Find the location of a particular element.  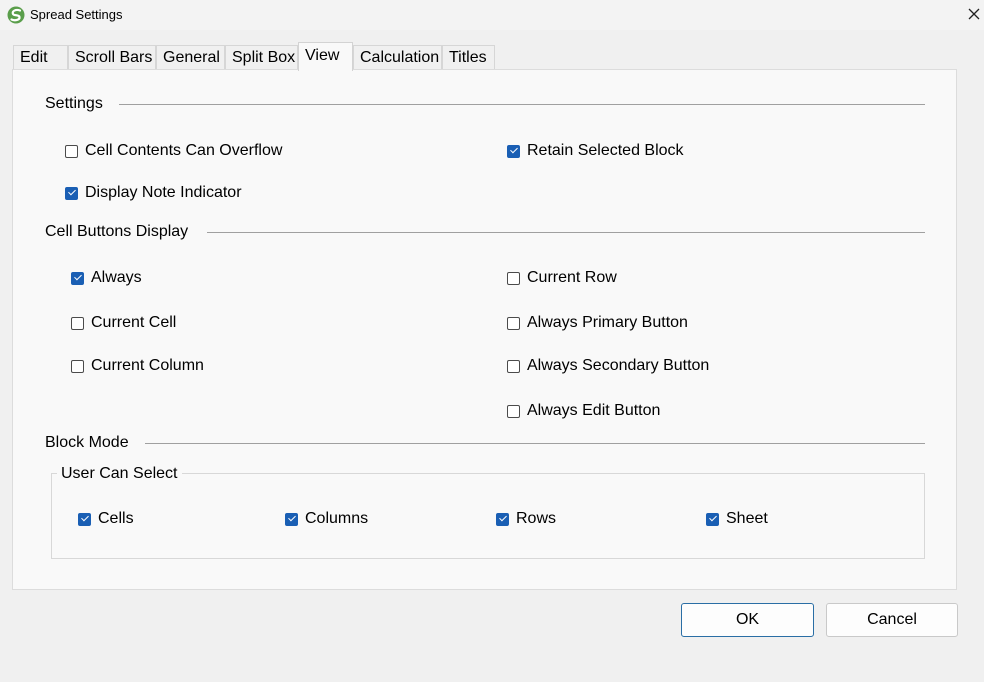

checkbox-label: Rows is located at coordinates (536, 518).